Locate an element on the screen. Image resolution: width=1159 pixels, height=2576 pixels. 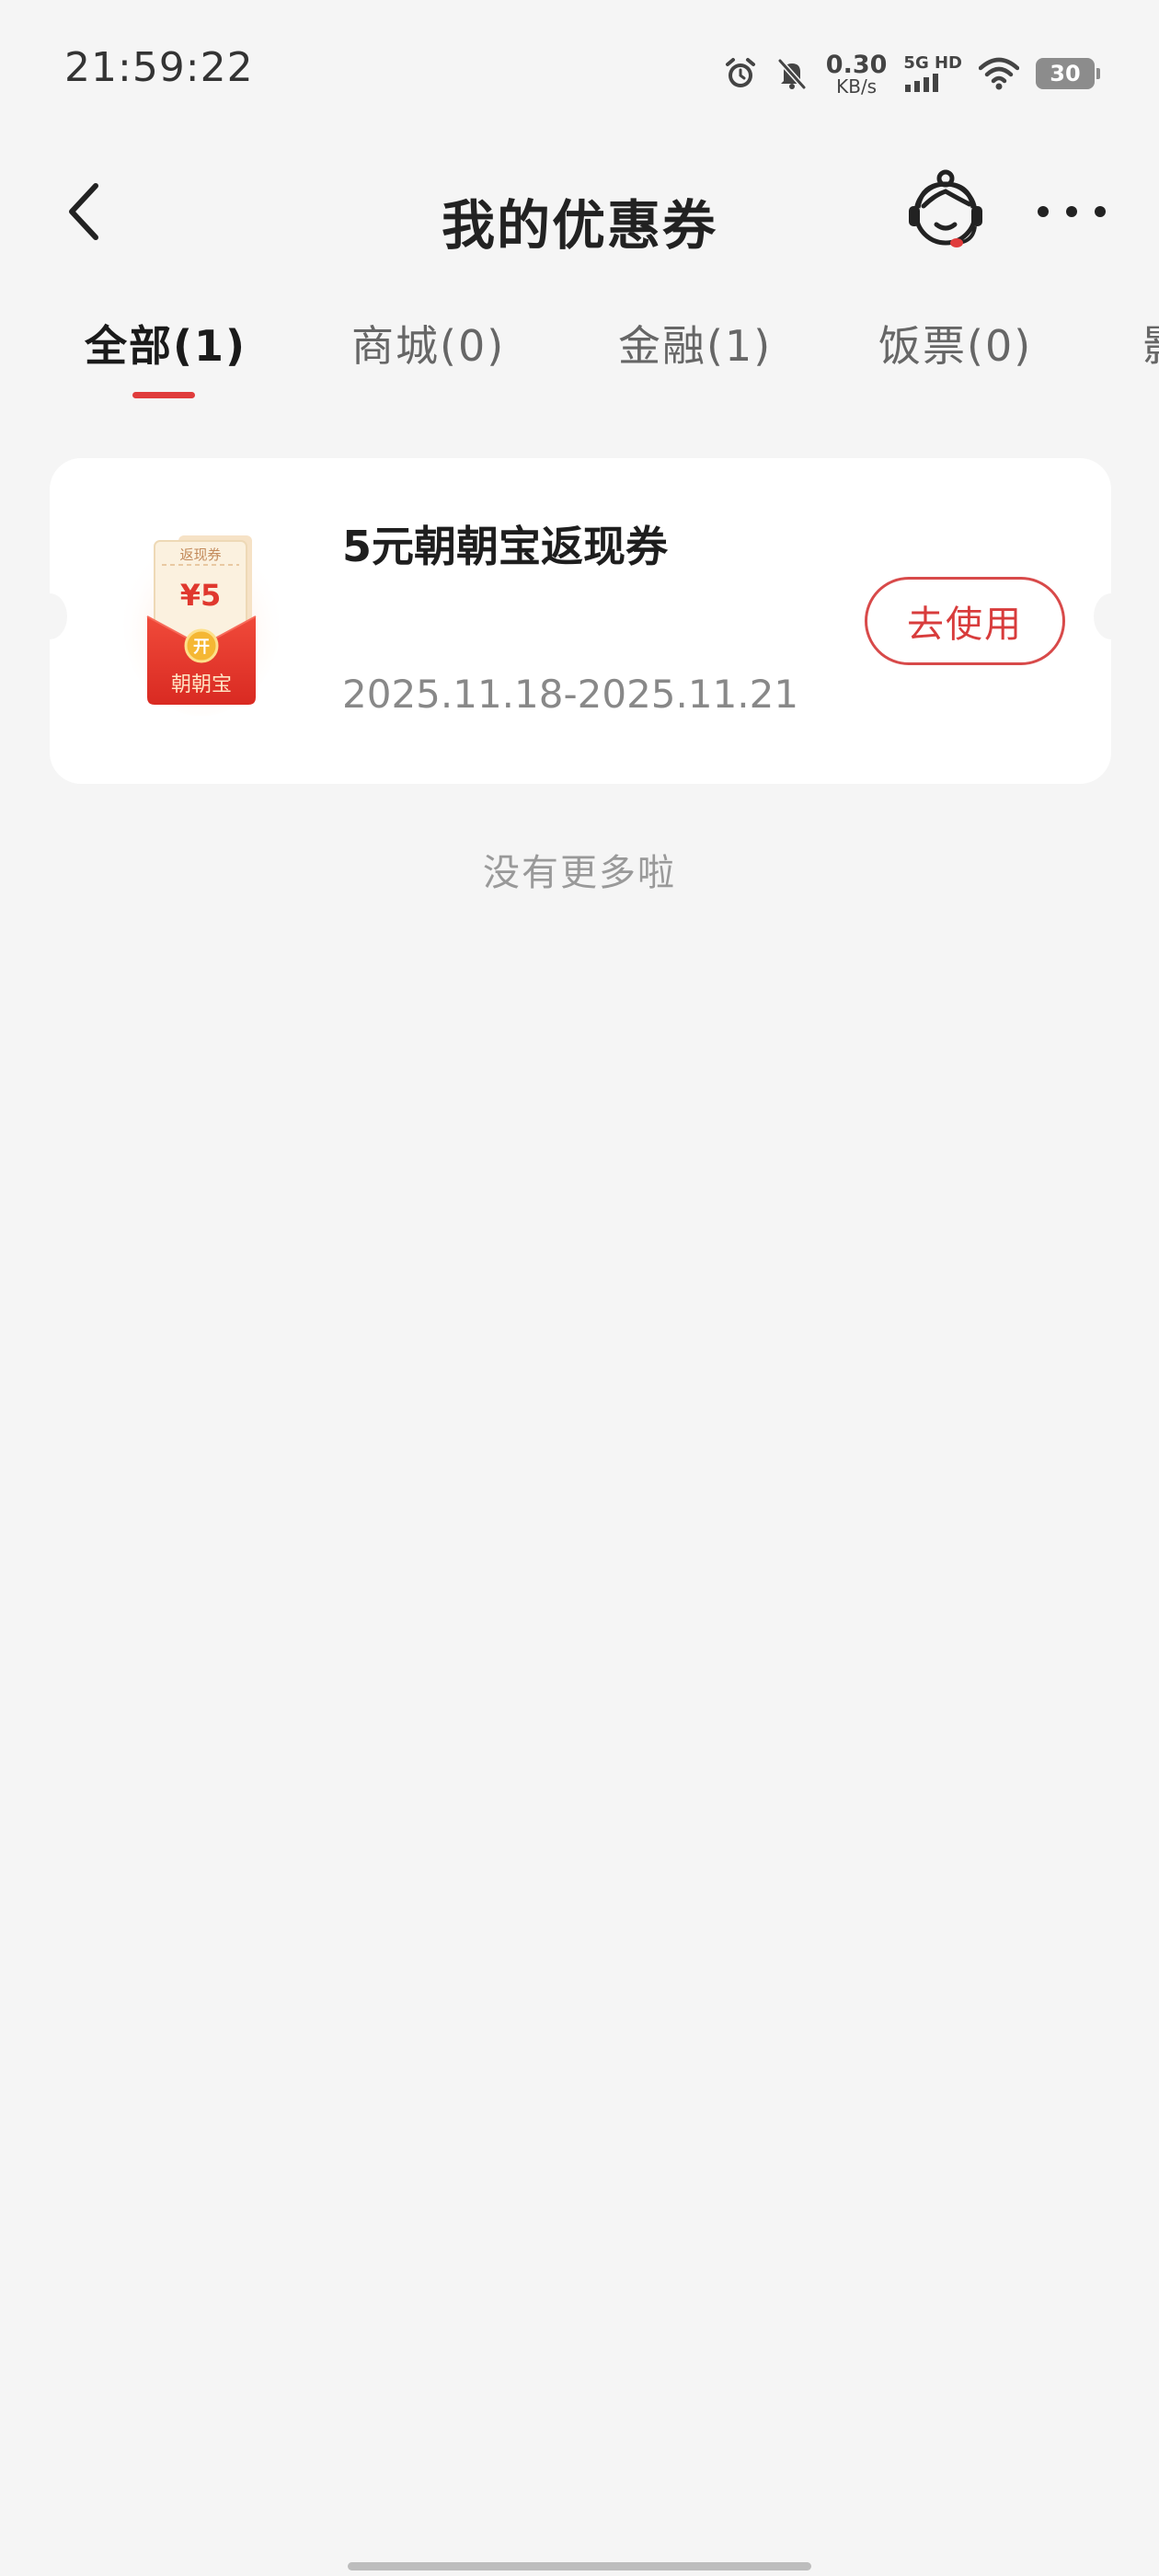
coupon-title: 5元朝朝宝返现券 is located at coordinates (505, 546).